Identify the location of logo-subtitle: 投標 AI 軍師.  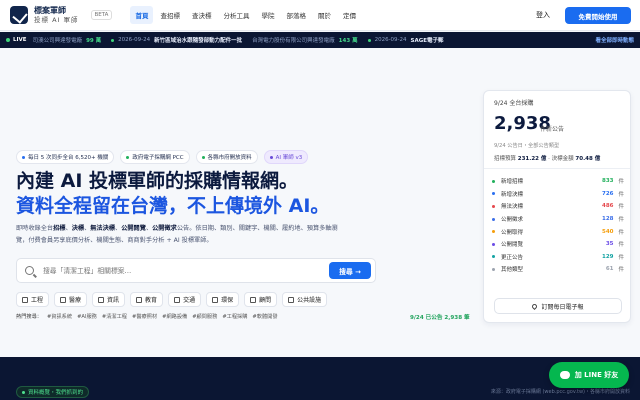
(56, 19).